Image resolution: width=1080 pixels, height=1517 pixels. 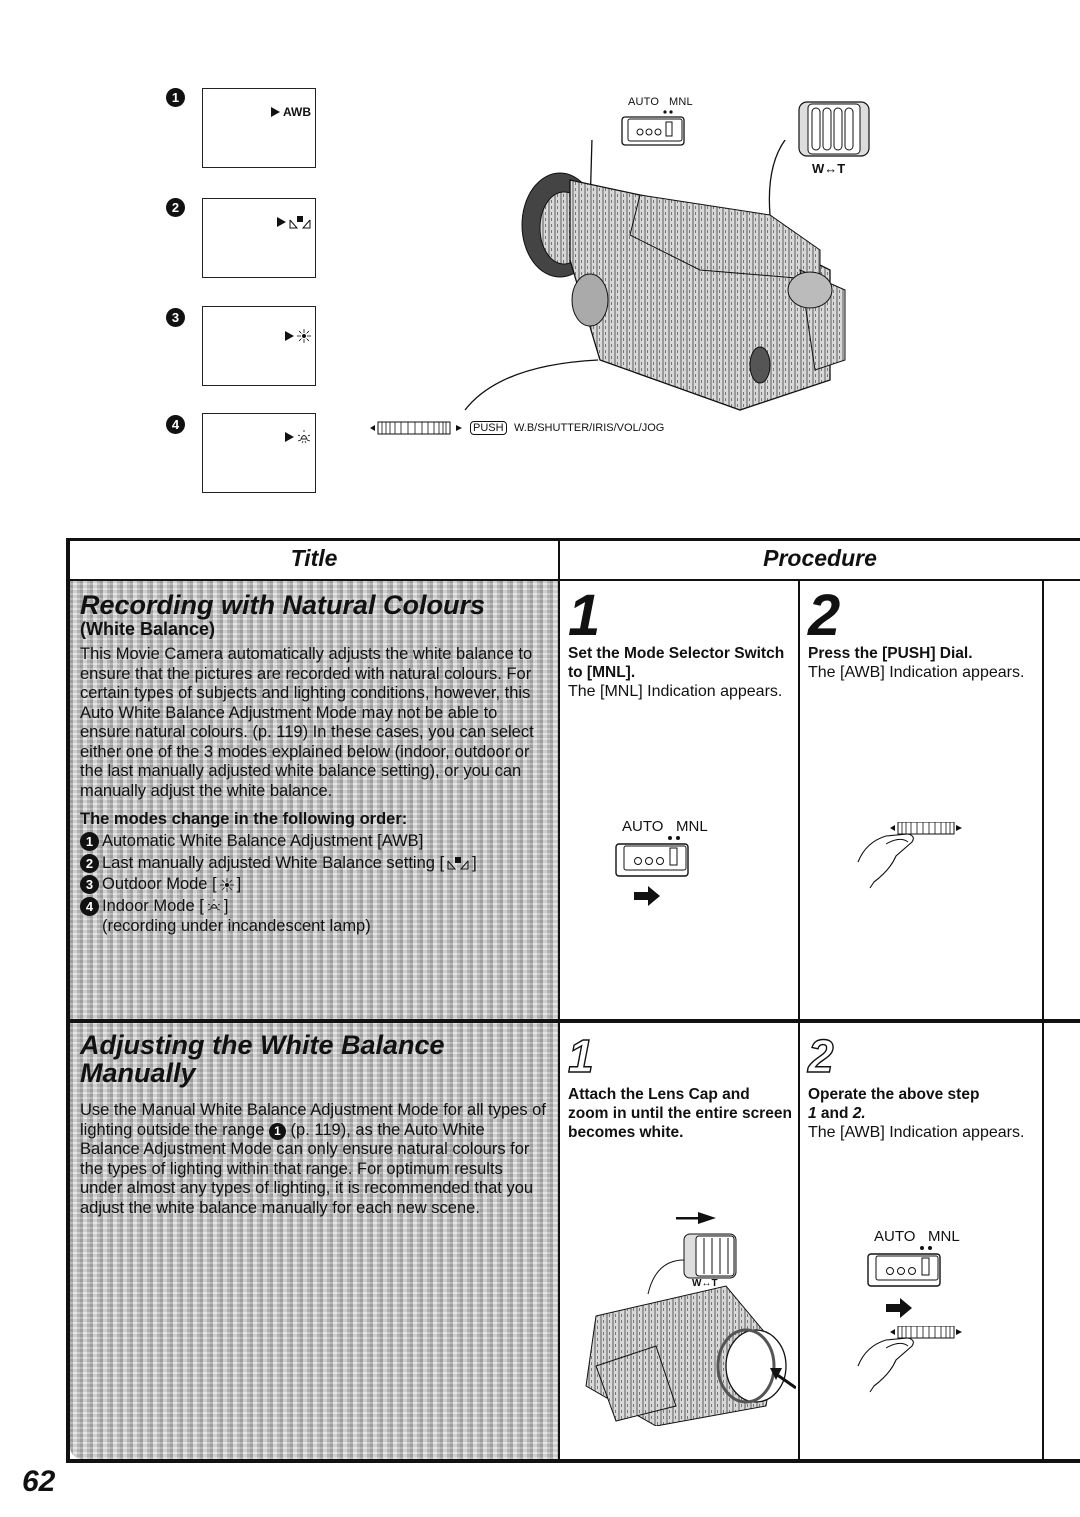 What do you see at coordinates (259, 346) in the screenshot?
I see `viewfinder-screen-outdoor` at bounding box center [259, 346].